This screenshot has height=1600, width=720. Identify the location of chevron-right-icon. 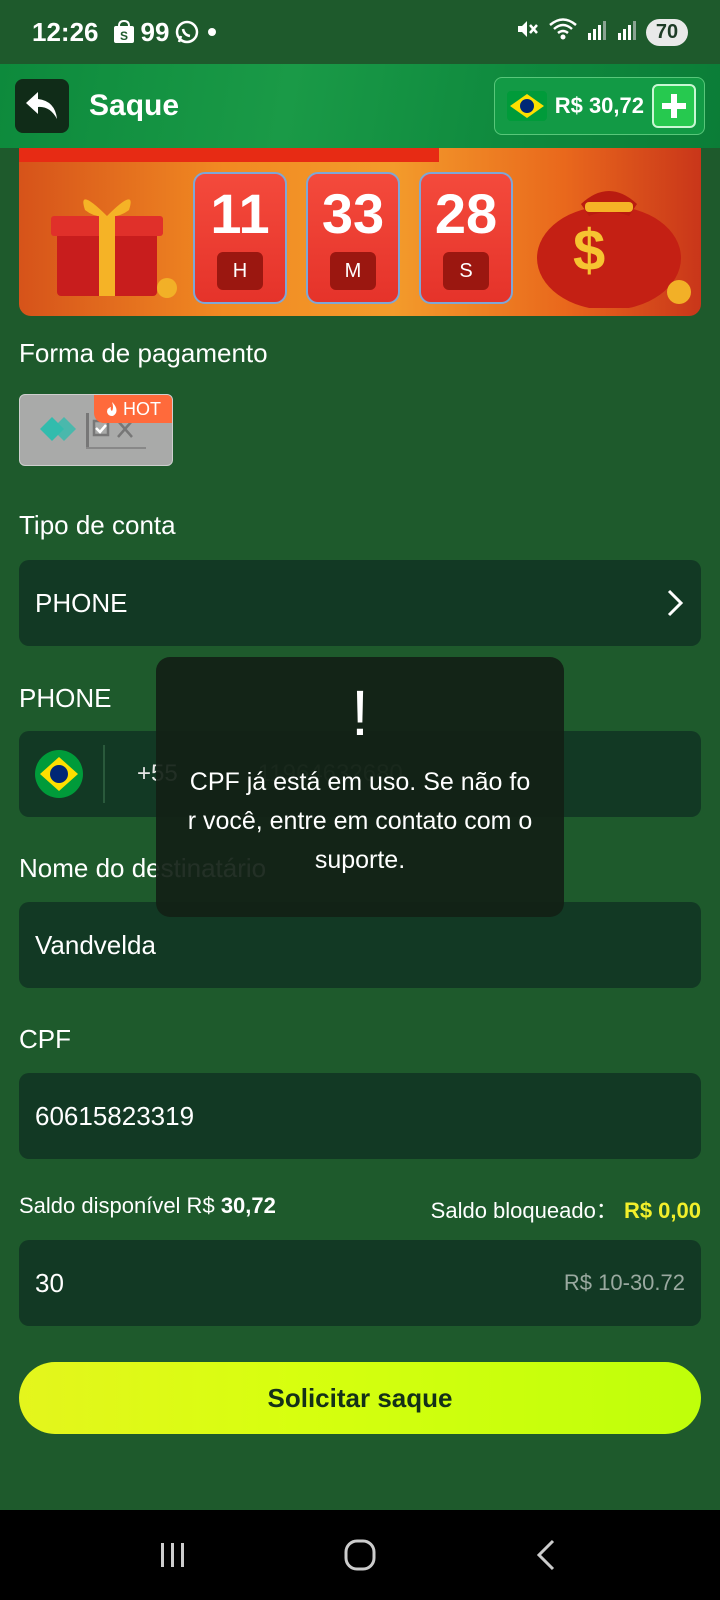
(675, 603).